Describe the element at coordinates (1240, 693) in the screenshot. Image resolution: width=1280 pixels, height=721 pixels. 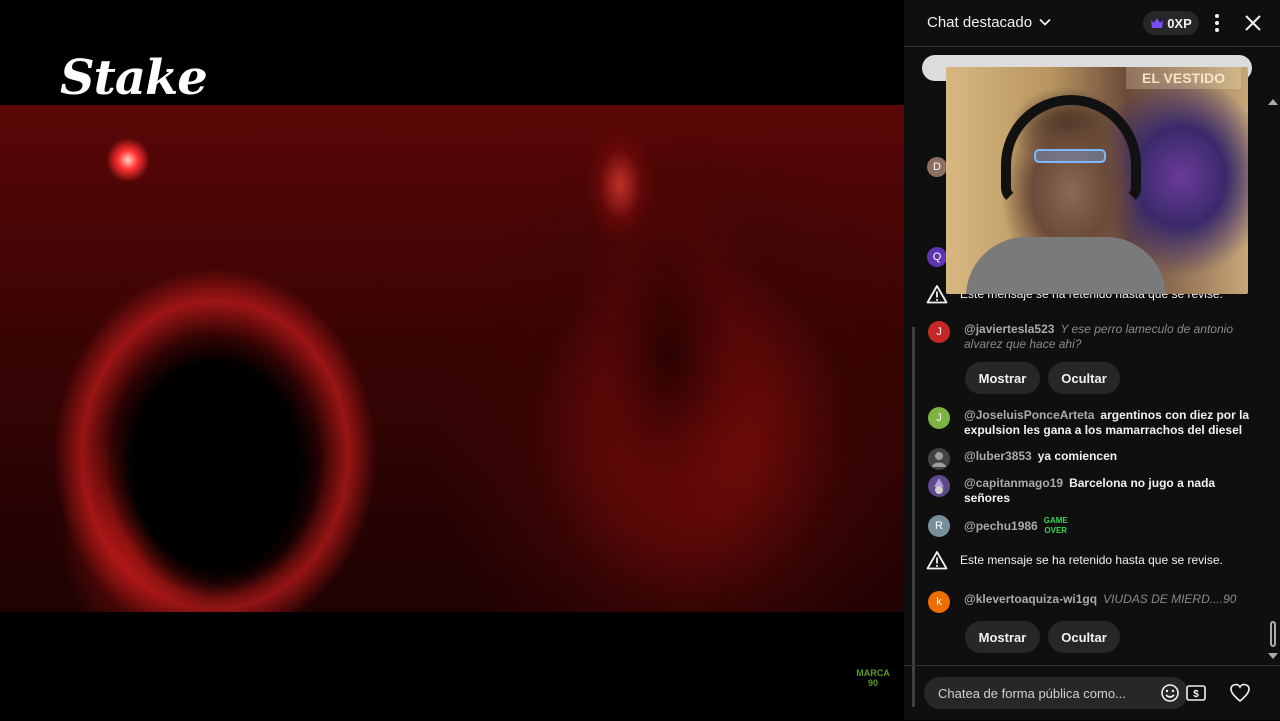
I see `heart-icon` at that location.